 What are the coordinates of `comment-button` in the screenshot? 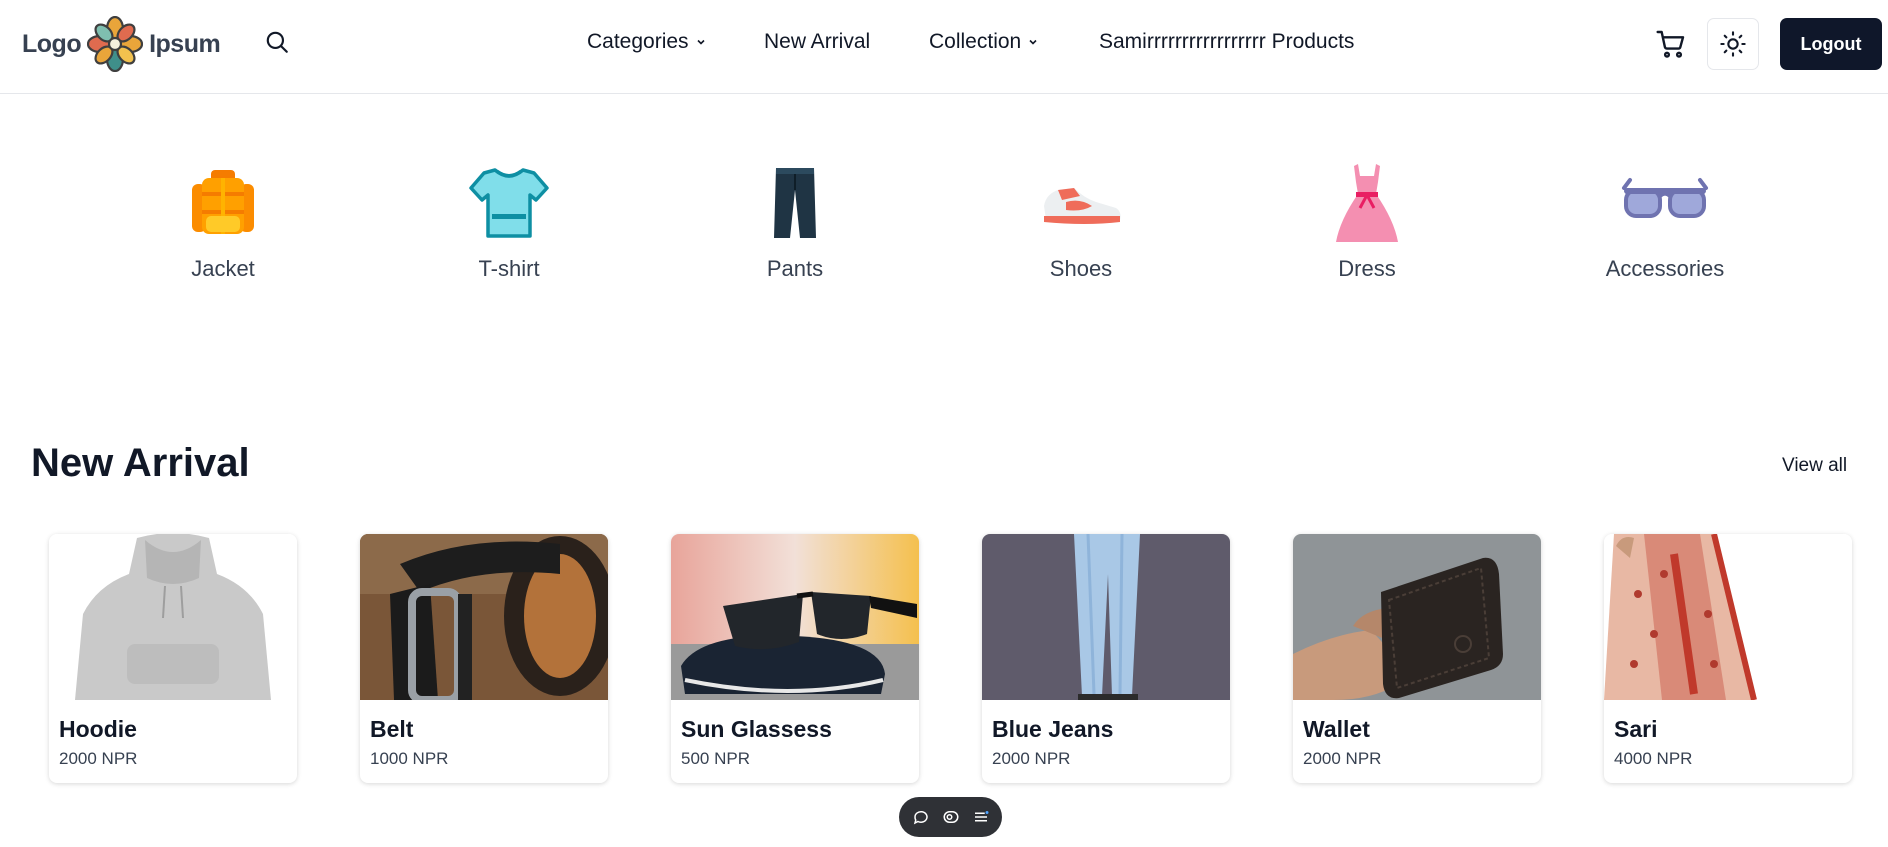 It's located at (921, 817).